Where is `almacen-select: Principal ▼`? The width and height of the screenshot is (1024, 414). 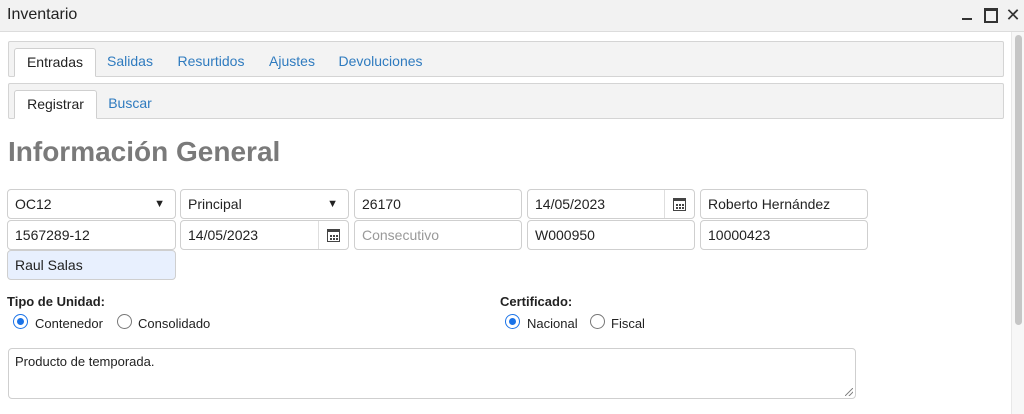 almacen-select: Principal ▼ is located at coordinates (264, 204).